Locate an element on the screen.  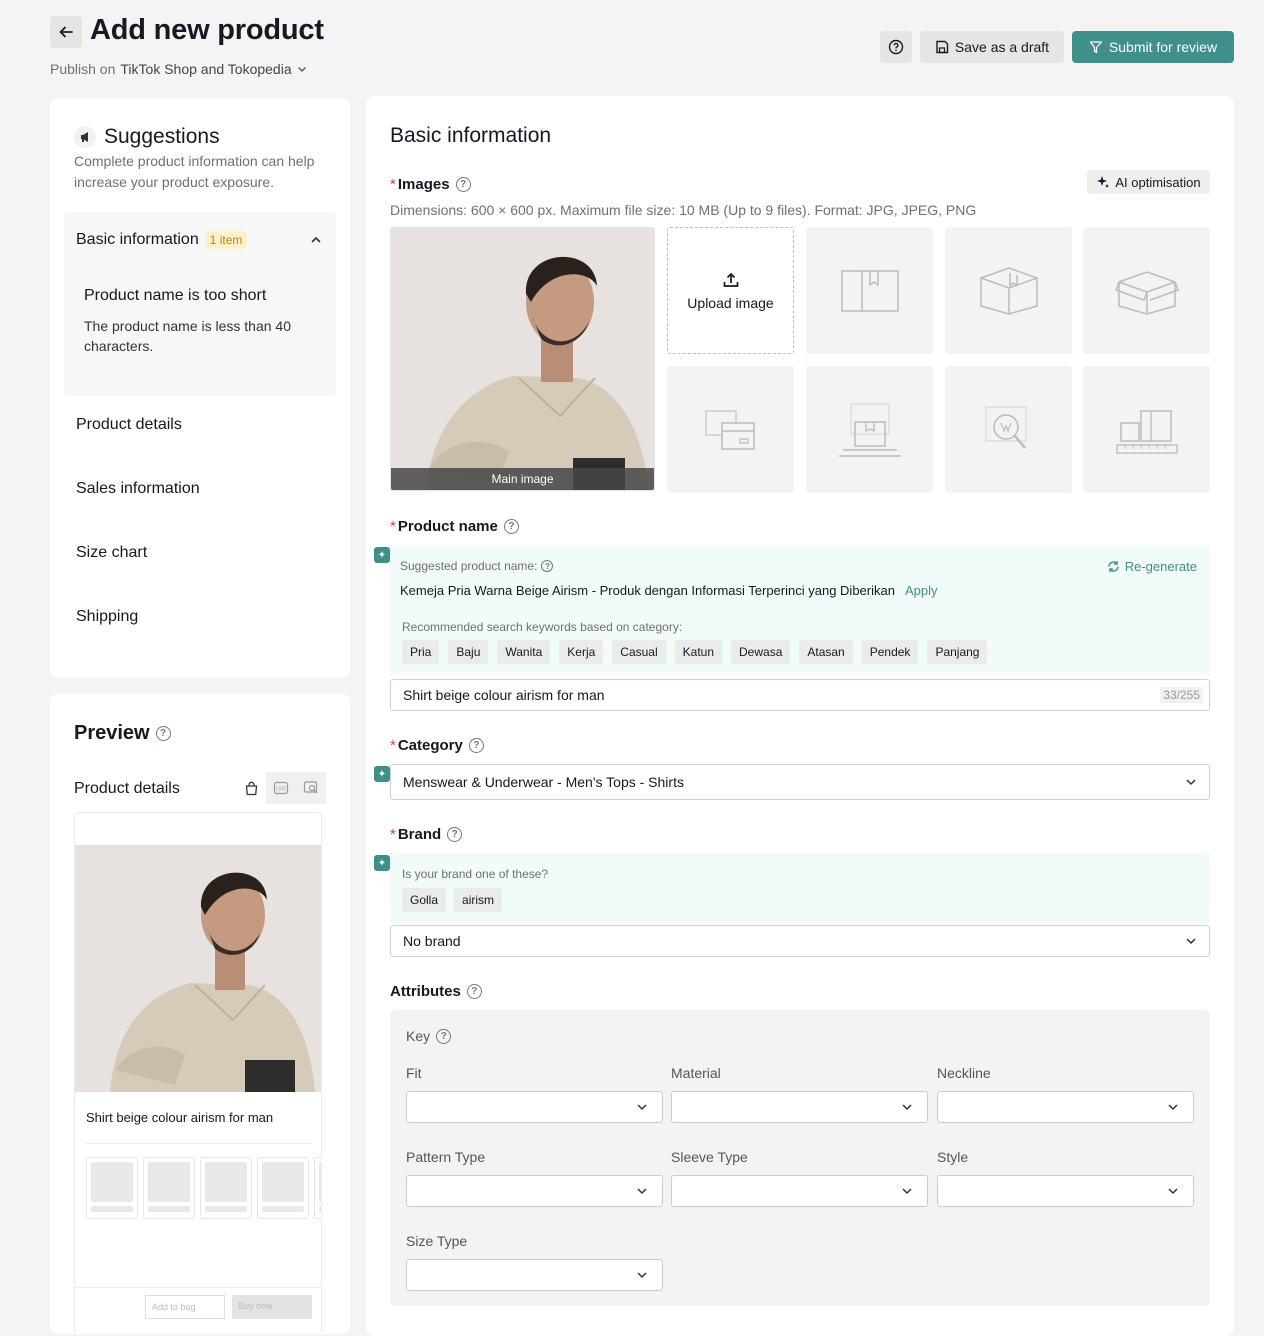
product-name-input: Shirt beige colour airism for man 33/255 is located at coordinates (800, 695).